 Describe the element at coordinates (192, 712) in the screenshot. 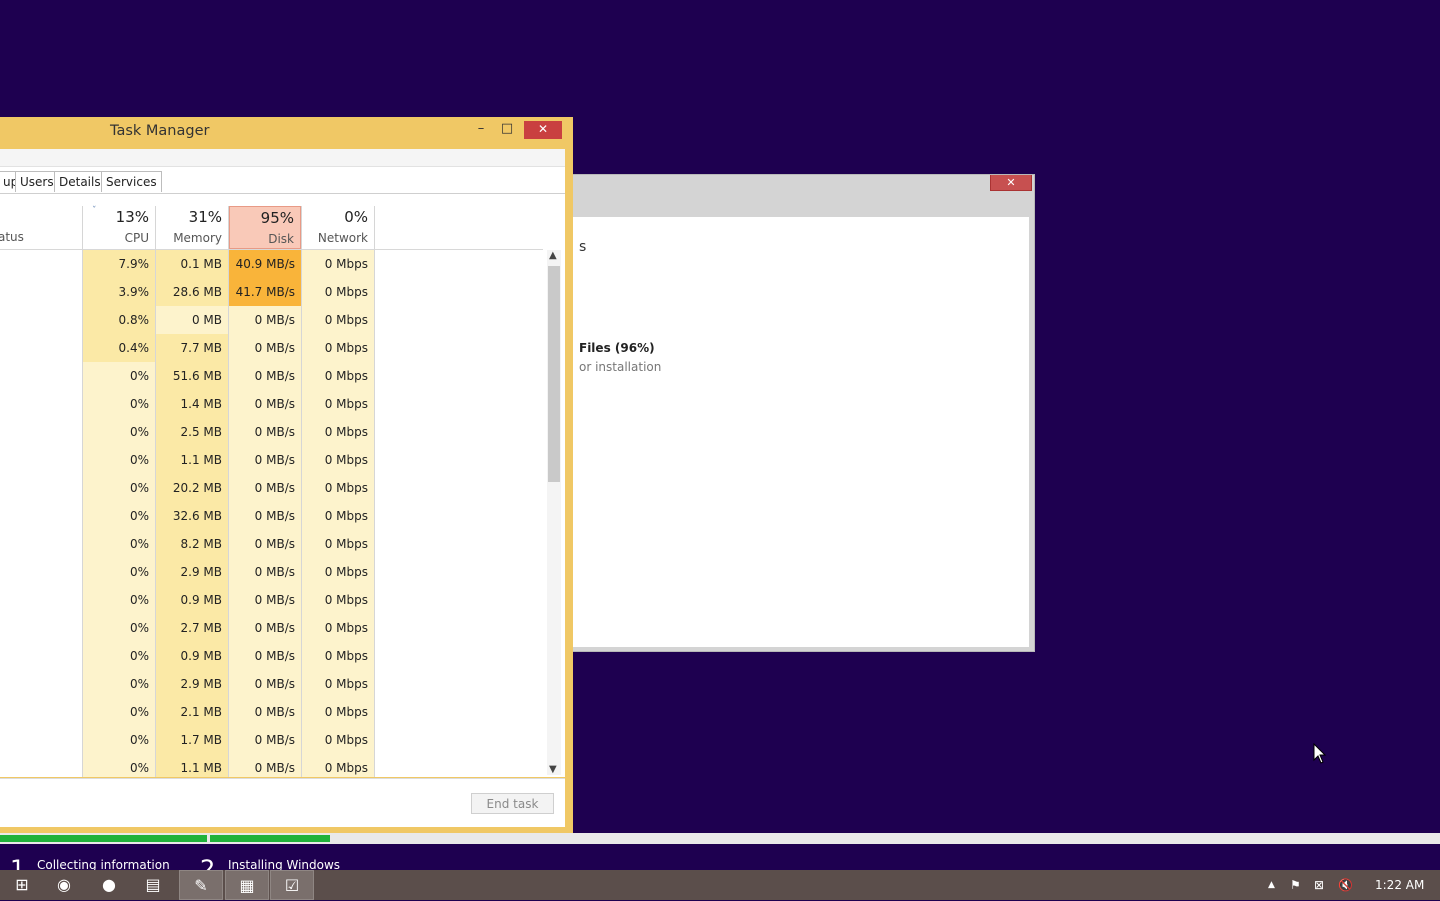

I see `memory-cell: 2.1 MB` at that location.